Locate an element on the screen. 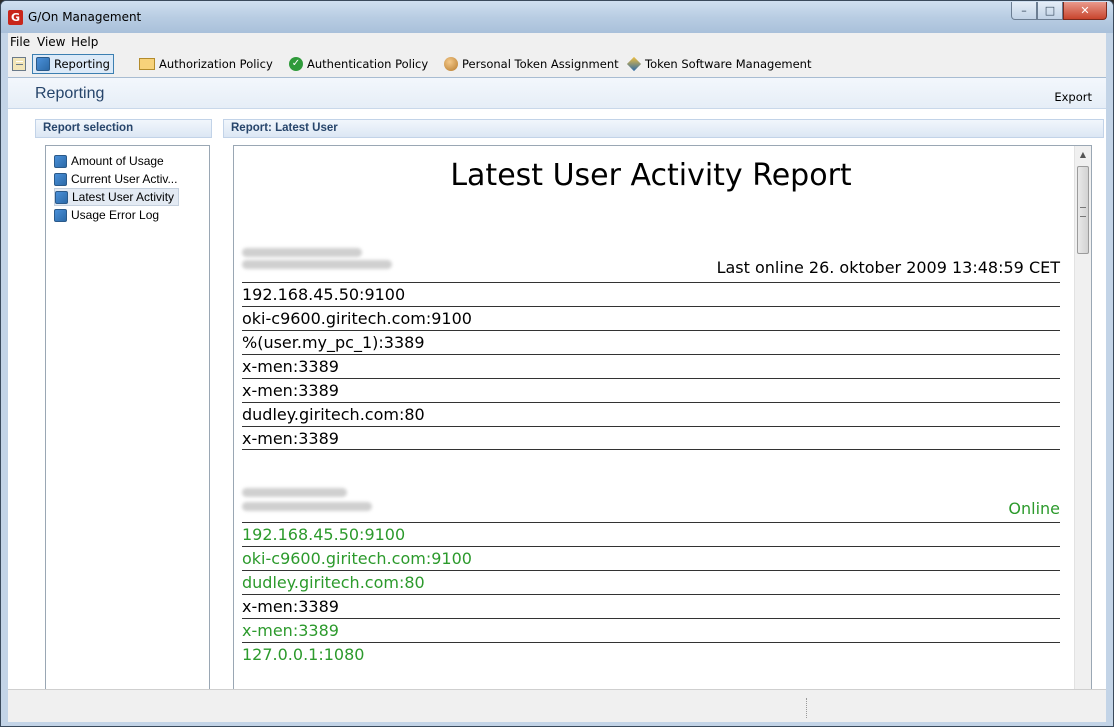 This screenshot has width=1114, height=727. close-button: ✕ is located at coordinates (1085, 11).